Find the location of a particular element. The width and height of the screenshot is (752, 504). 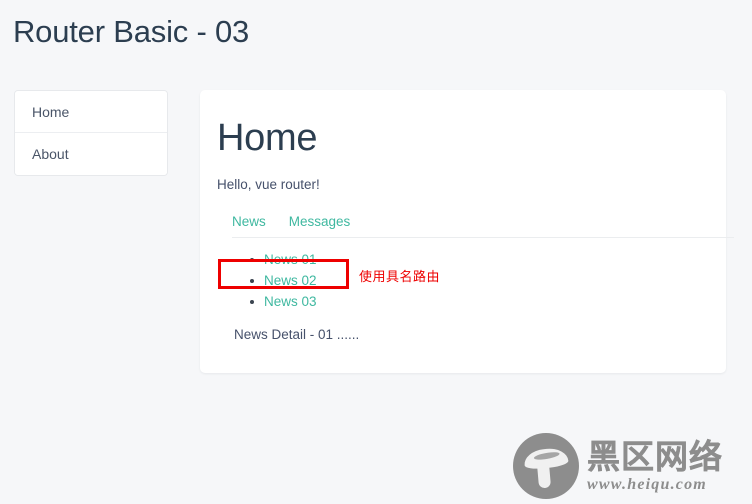

news-link-03: News 03 is located at coordinates (290, 301).